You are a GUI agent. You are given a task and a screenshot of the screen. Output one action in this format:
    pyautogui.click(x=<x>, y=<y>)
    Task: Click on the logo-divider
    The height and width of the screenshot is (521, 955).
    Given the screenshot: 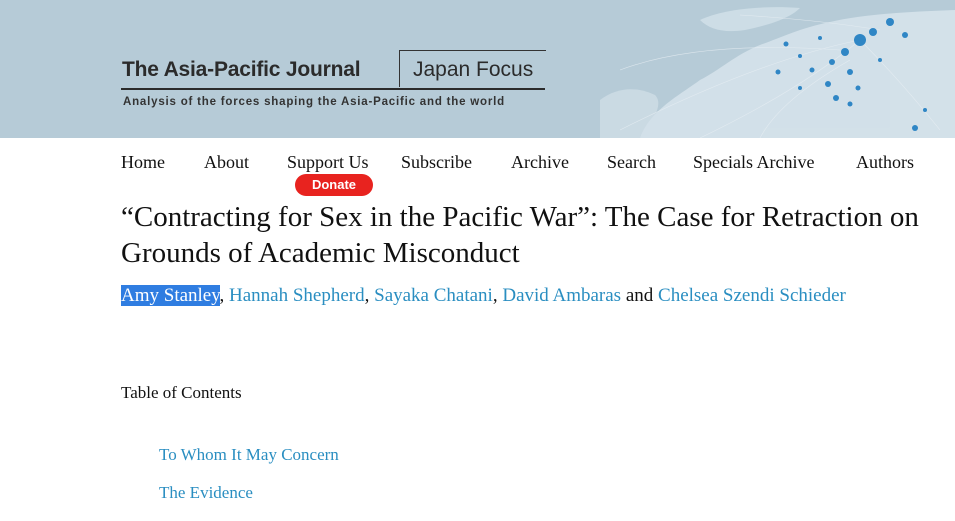 What is the action you would take?
    pyautogui.click(x=333, y=89)
    